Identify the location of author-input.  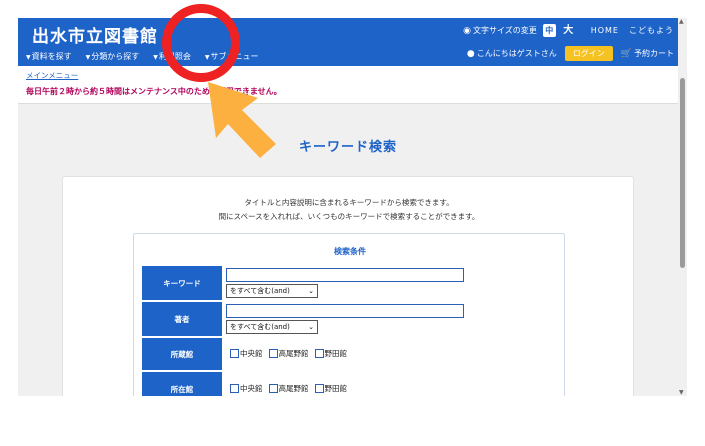
(345, 311).